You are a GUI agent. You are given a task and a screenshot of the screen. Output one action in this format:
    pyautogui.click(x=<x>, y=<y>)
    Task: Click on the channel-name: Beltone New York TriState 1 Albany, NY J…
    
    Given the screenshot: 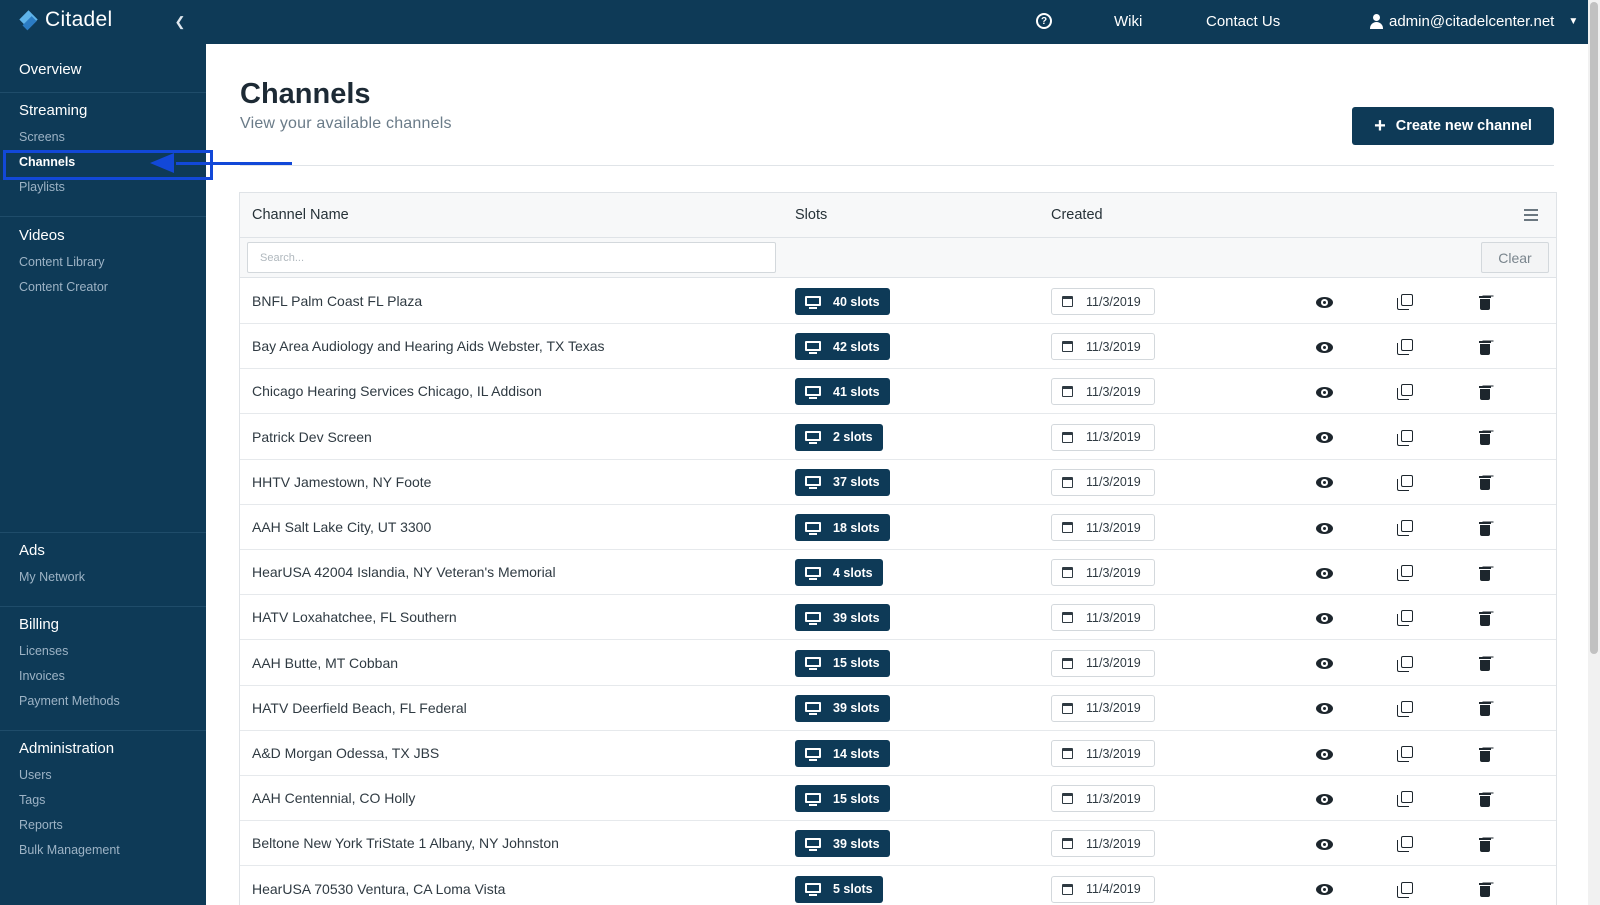 What is the action you would take?
    pyautogui.click(x=405, y=843)
    